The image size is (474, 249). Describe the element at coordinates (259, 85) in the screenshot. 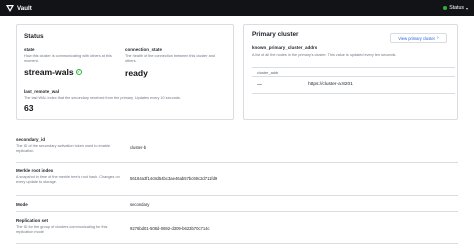

I see `row-marker: —` at that location.